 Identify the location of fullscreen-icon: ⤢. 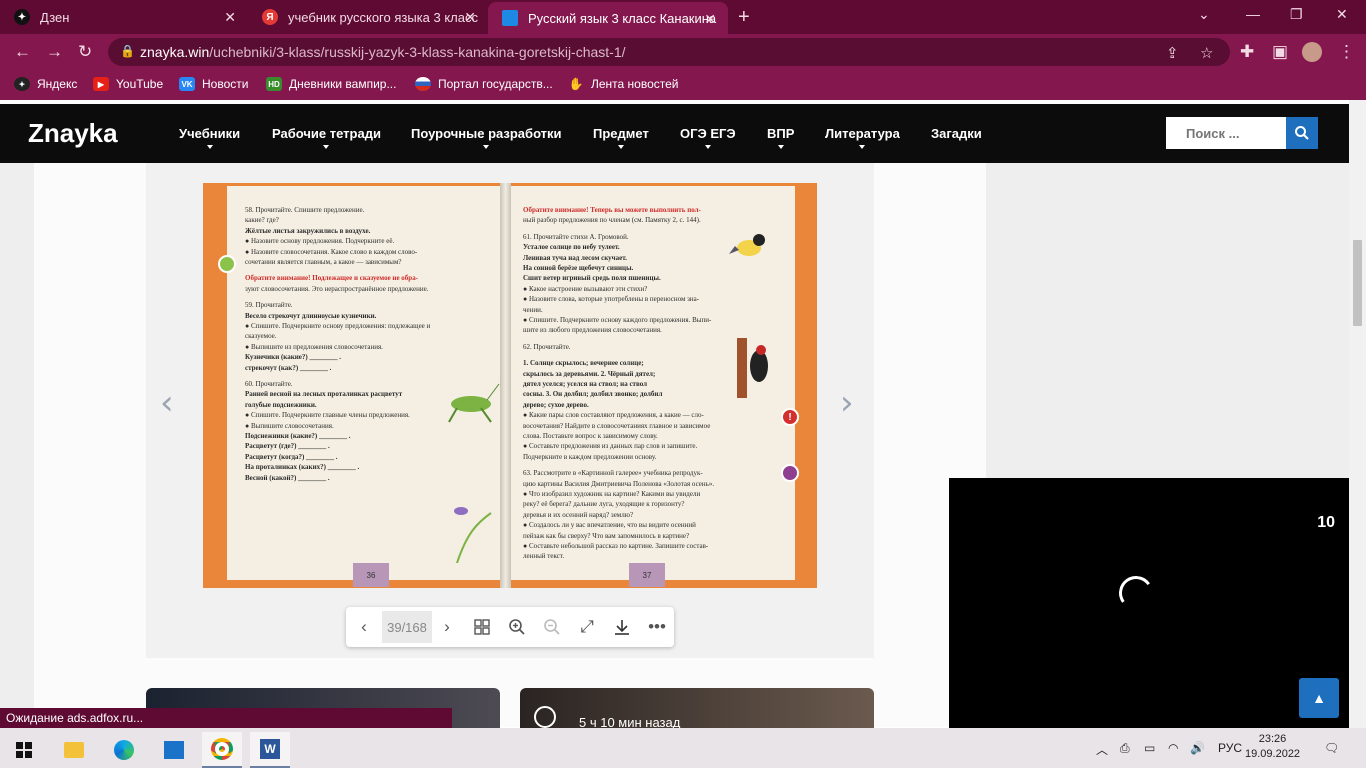
(587, 627).